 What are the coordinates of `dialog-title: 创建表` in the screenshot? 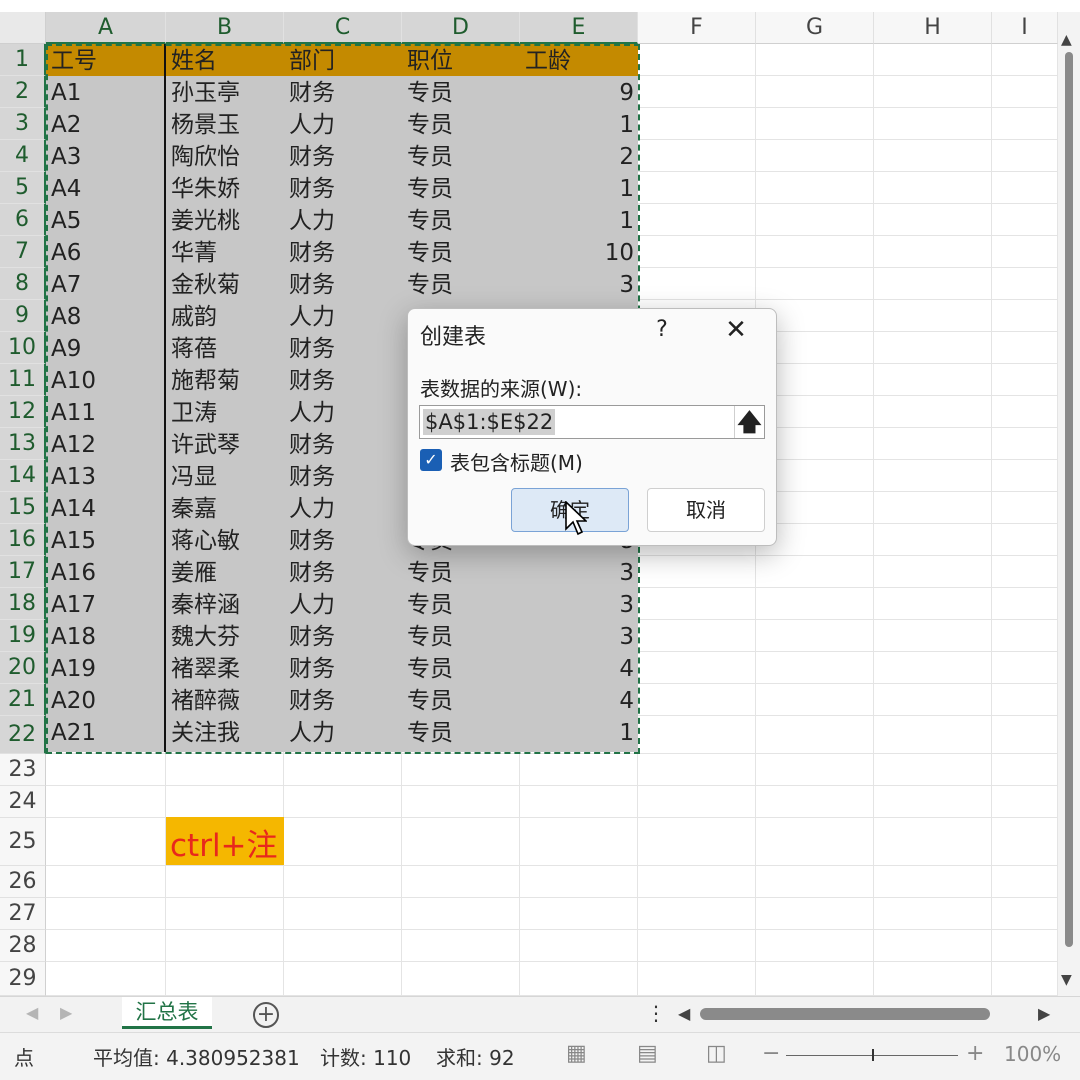 It's located at (453, 337).